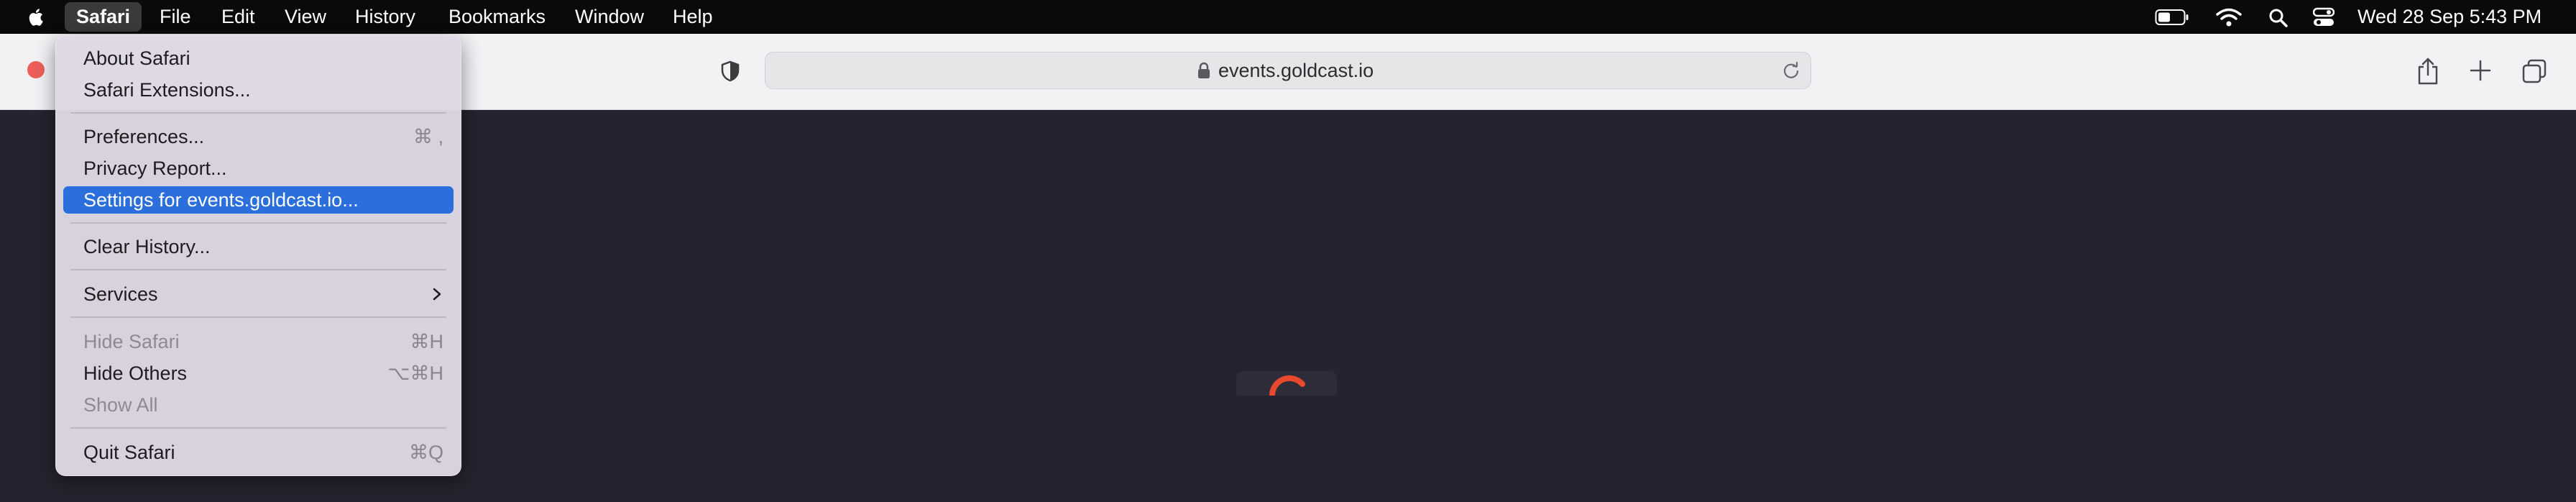 This screenshot has height=502, width=2576. What do you see at coordinates (120, 294) in the screenshot?
I see `menu-item-label: Services` at bounding box center [120, 294].